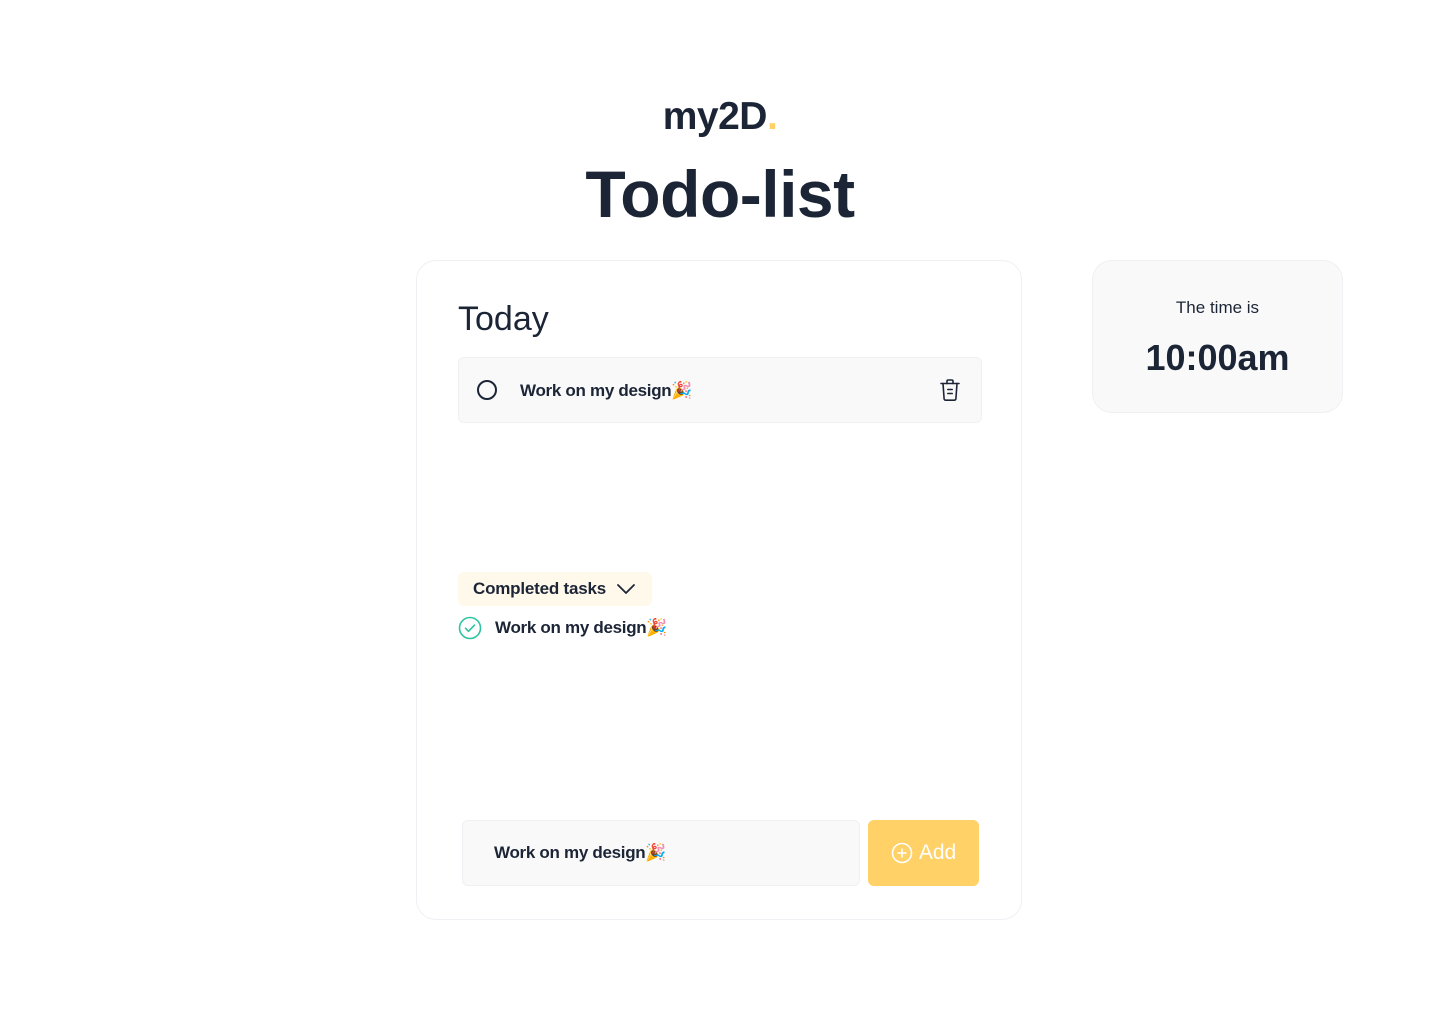 The height and width of the screenshot is (1024, 1440). What do you see at coordinates (1217, 336) in the screenshot?
I see `clock-card: The time is 10:00am` at bounding box center [1217, 336].